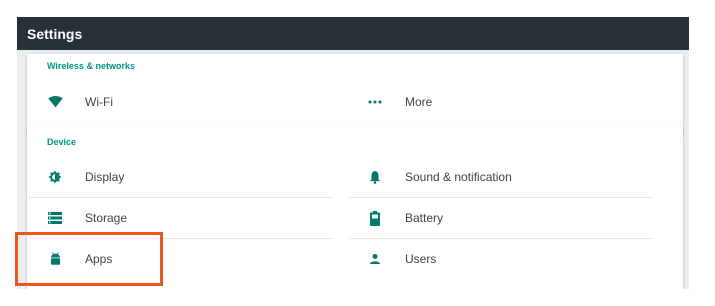 The height and width of the screenshot is (306, 715). Describe the element at coordinates (55, 259) in the screenshot. I see `android-icon` at that location.